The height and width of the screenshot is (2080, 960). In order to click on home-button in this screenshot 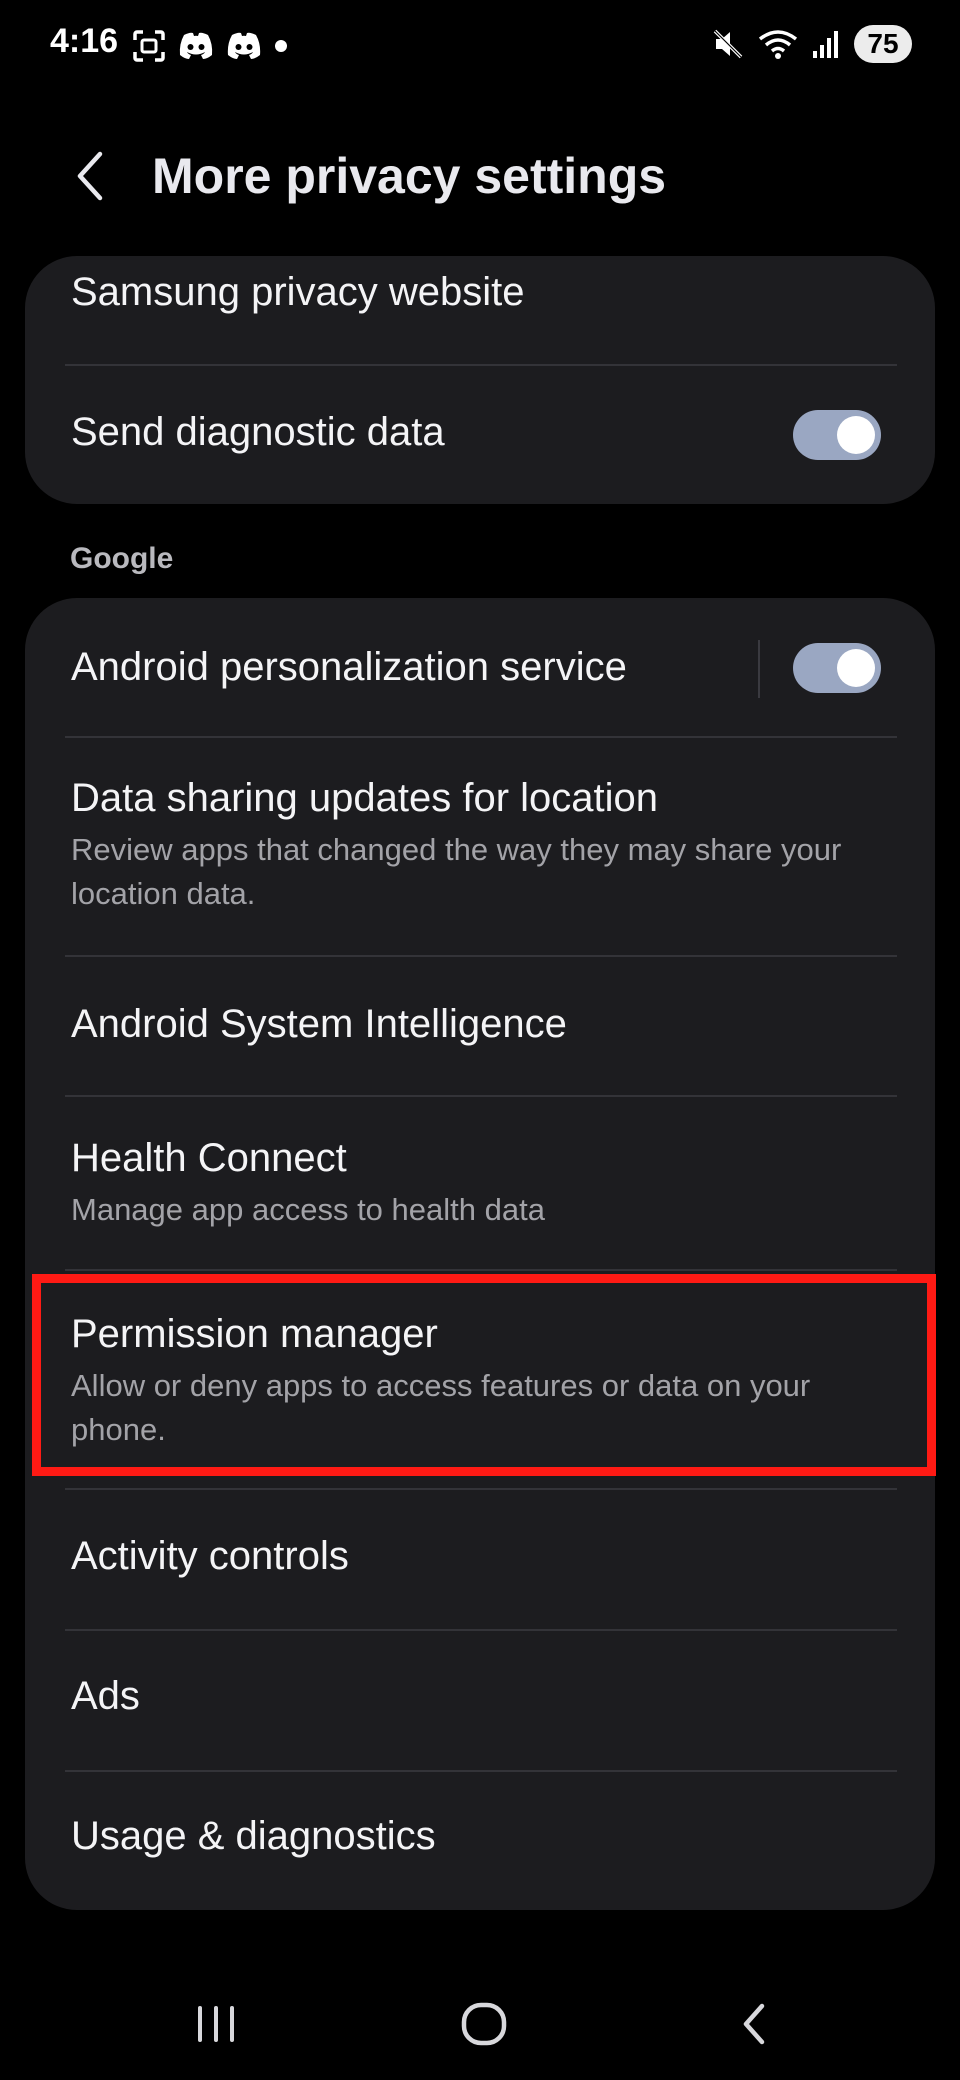, I will do `click(484, 2024)`.